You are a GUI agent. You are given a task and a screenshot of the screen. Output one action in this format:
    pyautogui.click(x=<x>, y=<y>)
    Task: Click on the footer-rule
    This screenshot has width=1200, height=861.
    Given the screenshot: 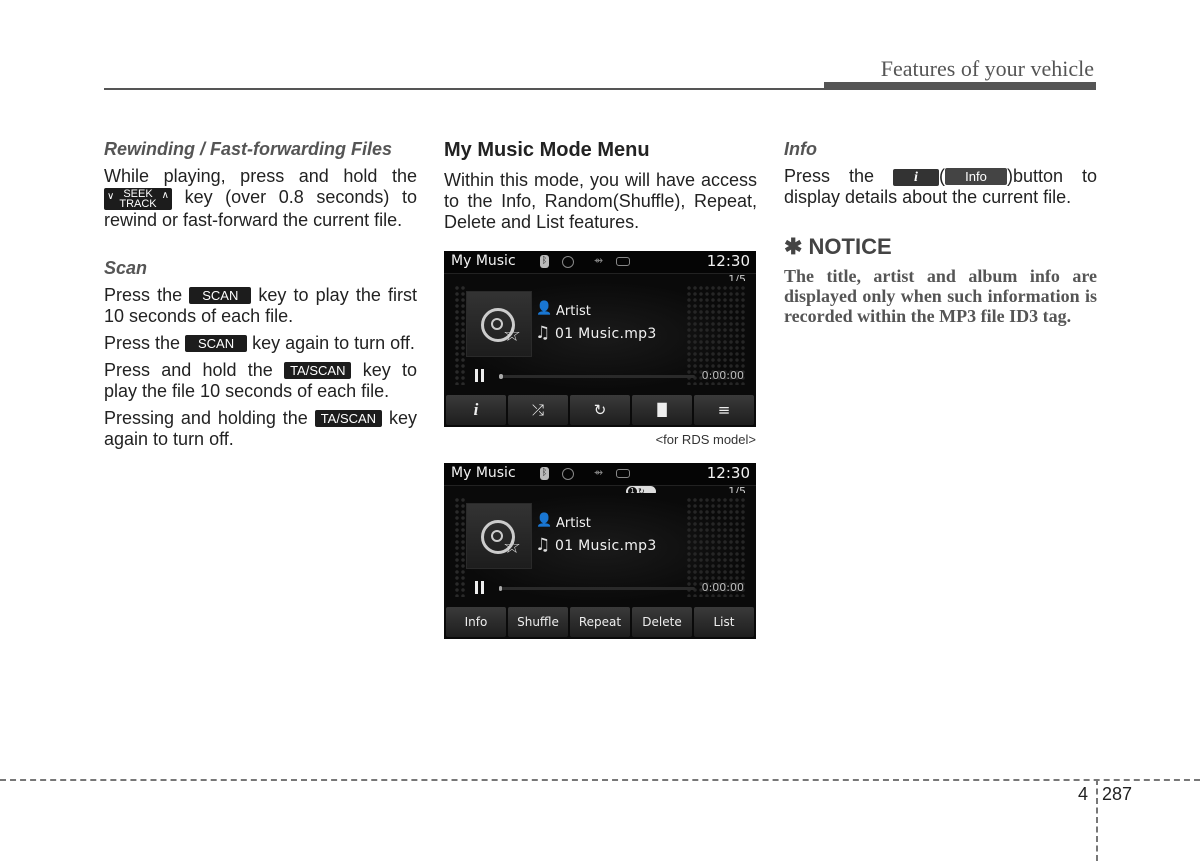 What is the action you would take?
    pyautogui.click(x=600, y=780)
    